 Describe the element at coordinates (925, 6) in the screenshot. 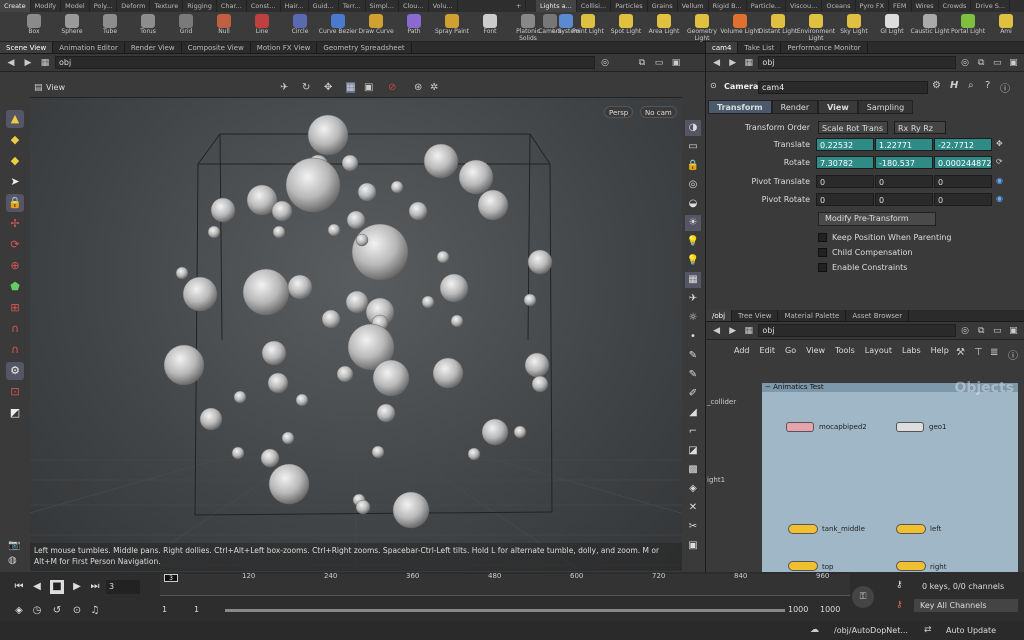

I see `shelf-tab-right-11: Wires` at that location.